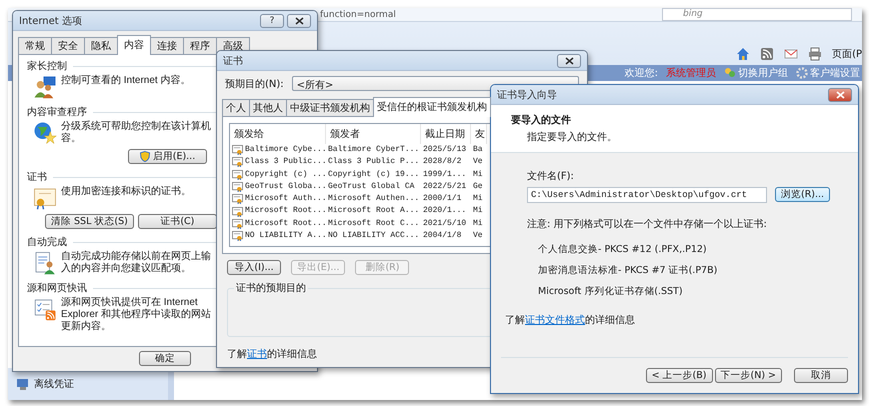 The image size is (869, 406). Describe the element at coordinates (478, 162) in the screenshot. I see `table-cell-text: Ve` at that location.